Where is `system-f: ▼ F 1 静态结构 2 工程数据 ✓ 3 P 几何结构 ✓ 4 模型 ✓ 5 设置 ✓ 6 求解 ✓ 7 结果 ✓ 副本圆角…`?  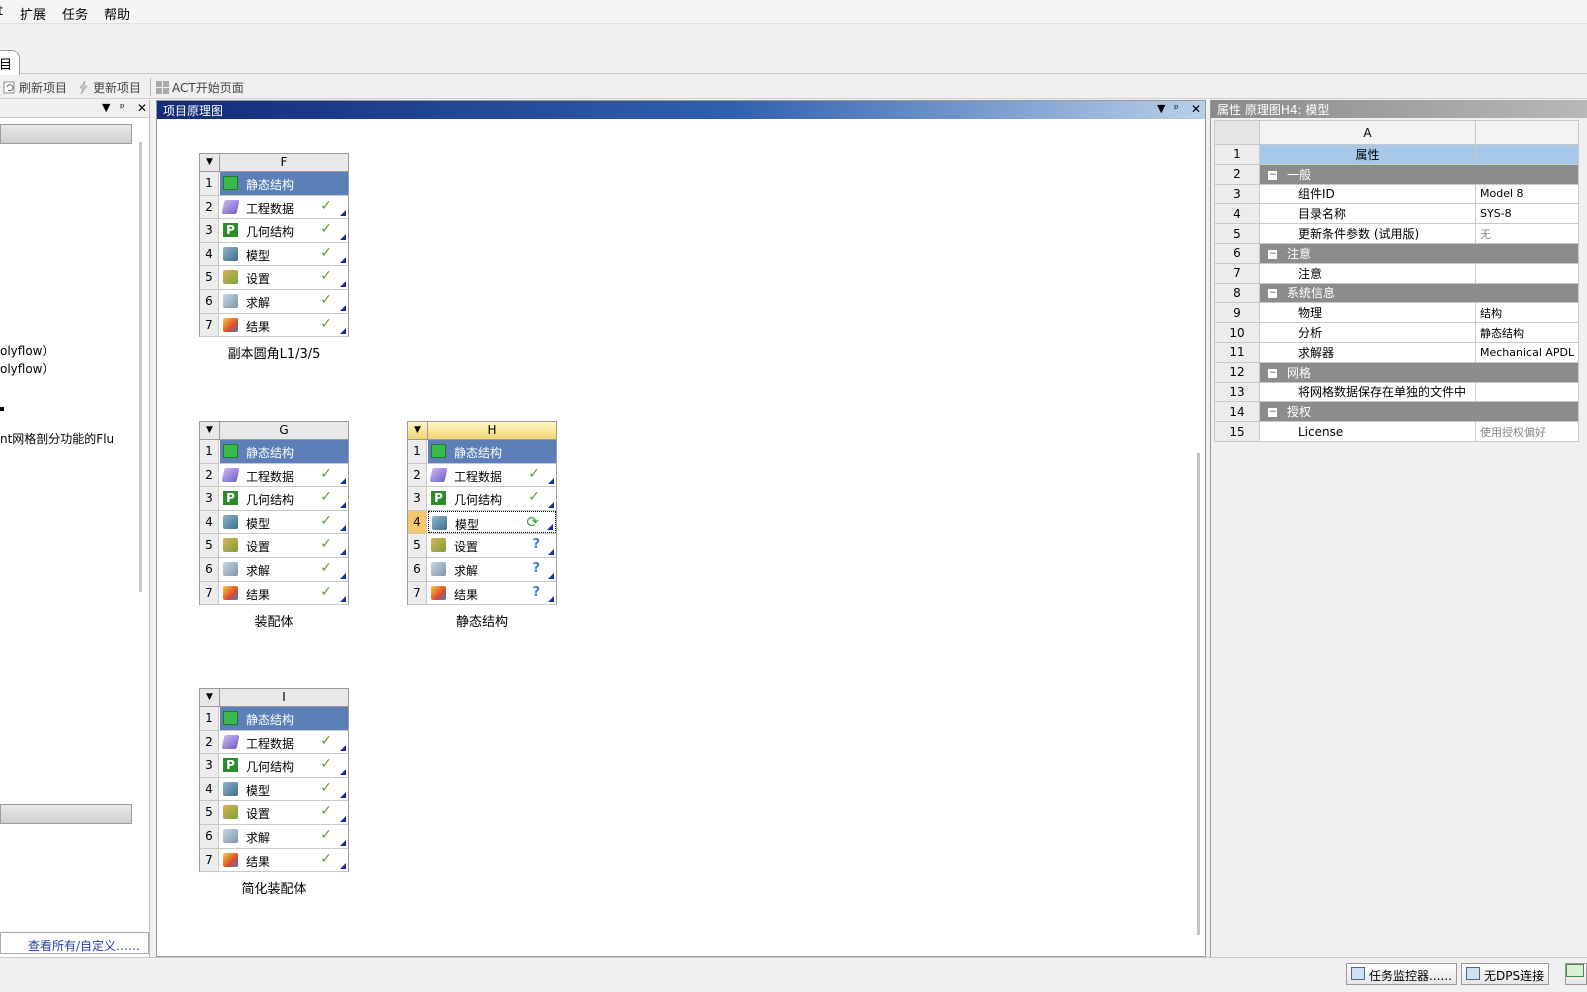
system-f: ▼ F 1 静态结构 2 工程数据 ✓ 3 P 几何结构 ✓ 4 模型 ✓ 5 设置 ✓ 6 求解 ✓ 7 结果 ✓ 副本圆角… is located at coordinates (274, 257).